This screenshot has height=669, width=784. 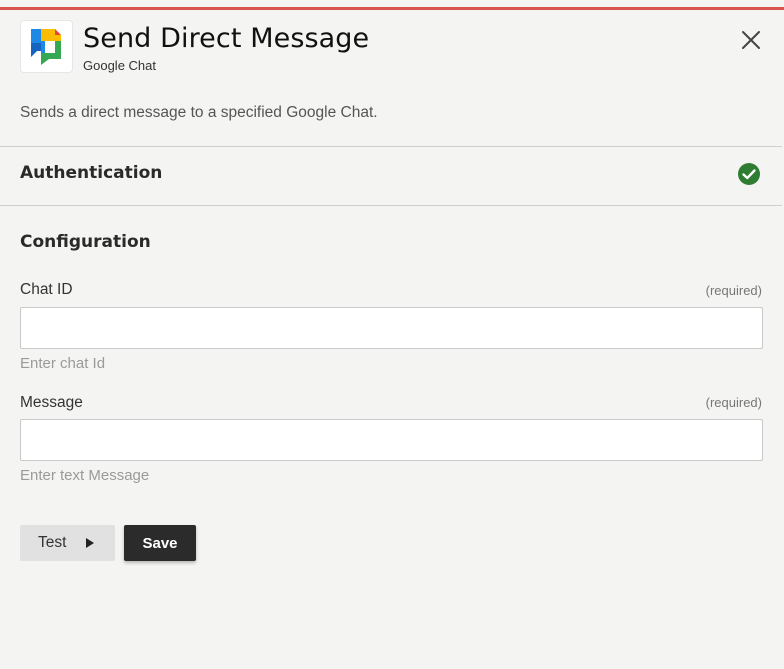 What do you see at coordinates (63, 363) in the screenshot?
I see `chat-id-hint: Enter chat Id` at bounding box center [63, 363].